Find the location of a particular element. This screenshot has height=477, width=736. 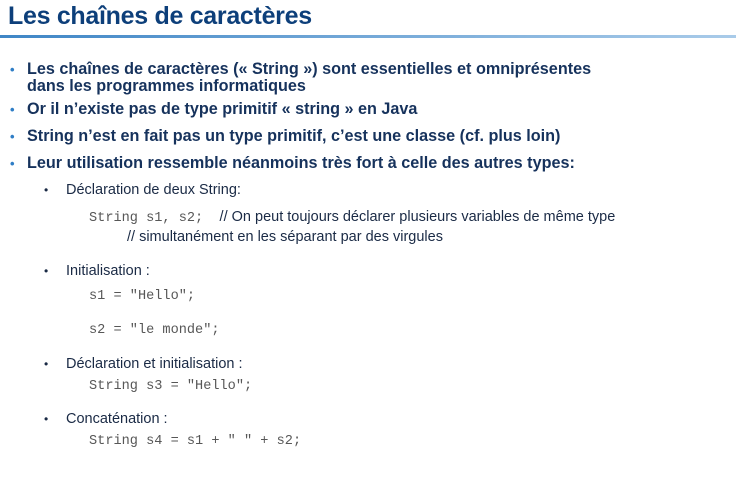

code-initialisation-1: s1 = "Hello"; is located at coordinates (142, 296).